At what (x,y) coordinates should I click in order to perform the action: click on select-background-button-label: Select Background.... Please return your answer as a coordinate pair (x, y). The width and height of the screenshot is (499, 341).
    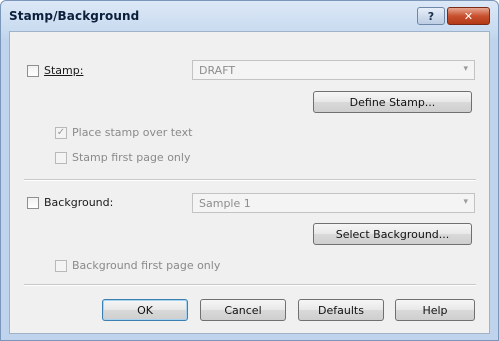
    Looking at the image, I should click on (392, 234).